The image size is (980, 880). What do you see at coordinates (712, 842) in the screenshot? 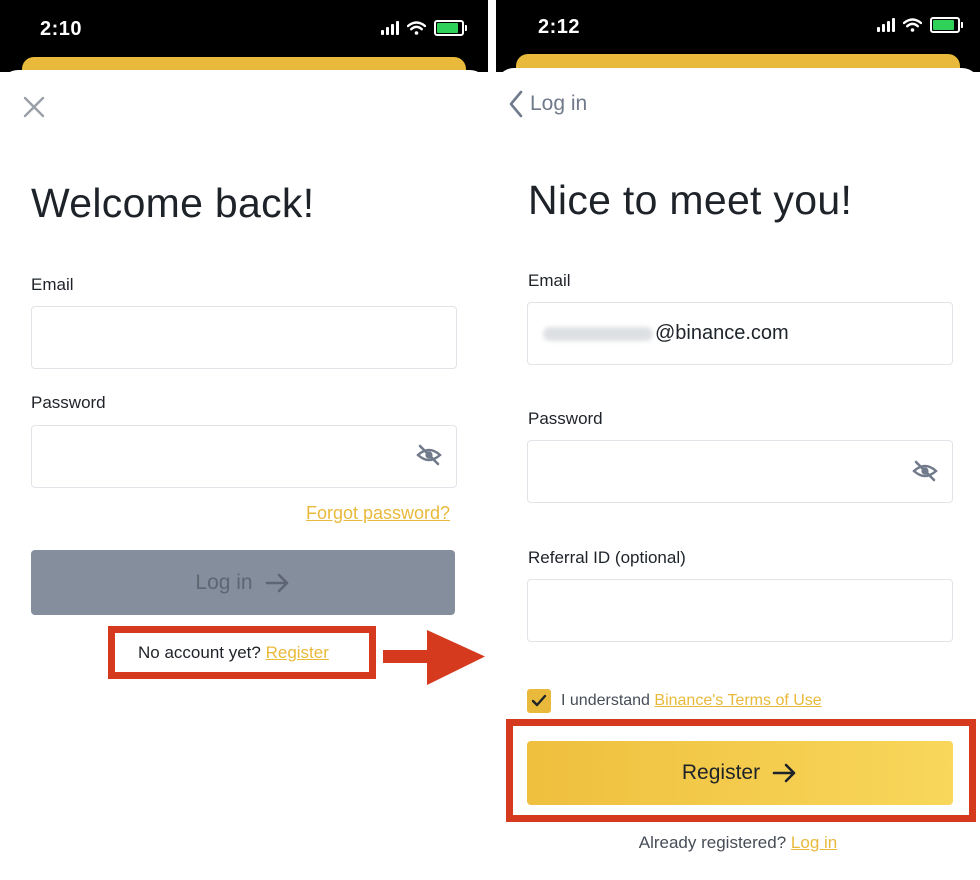
I see `already-registered-text: Already registered?` at bounding box center [712, 842].